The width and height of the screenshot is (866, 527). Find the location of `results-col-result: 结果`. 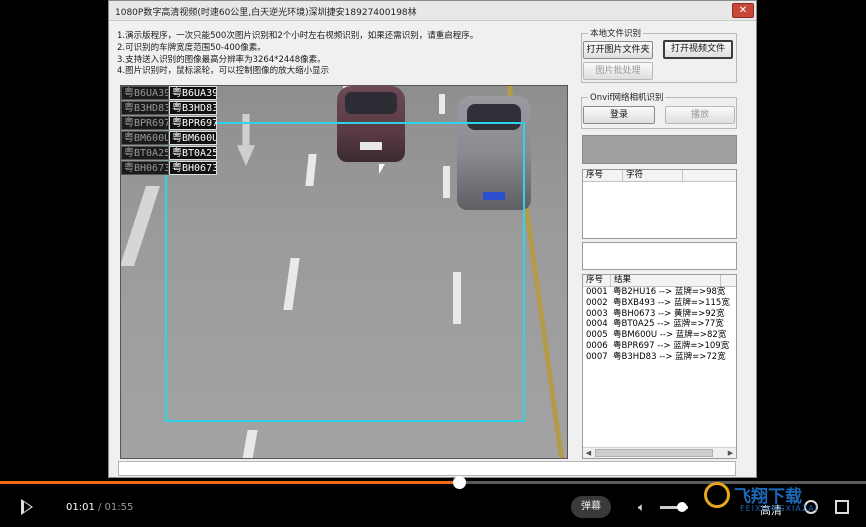

results-col-result: 结果 is located at coordinates (666, 280).